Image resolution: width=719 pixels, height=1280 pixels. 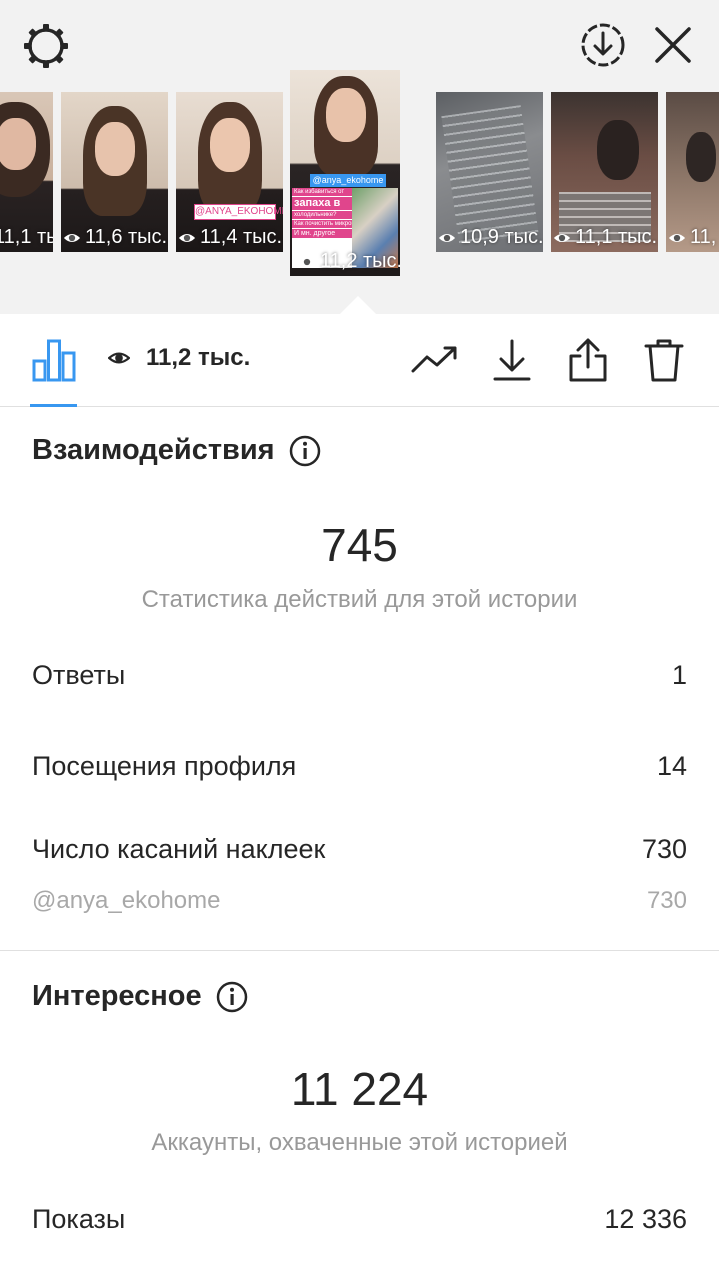 What do you see at coordinates (46, 46) in the screenshot?
I see `settings-gear-icon` at bounding box center [46, 46].